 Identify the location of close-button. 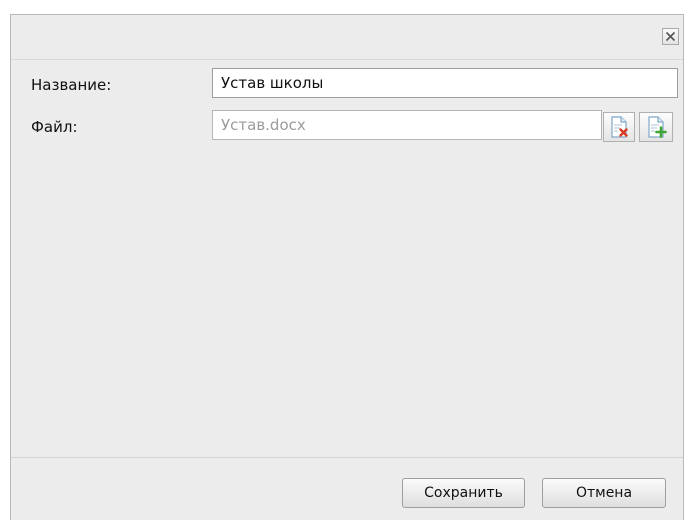
(670, 36).